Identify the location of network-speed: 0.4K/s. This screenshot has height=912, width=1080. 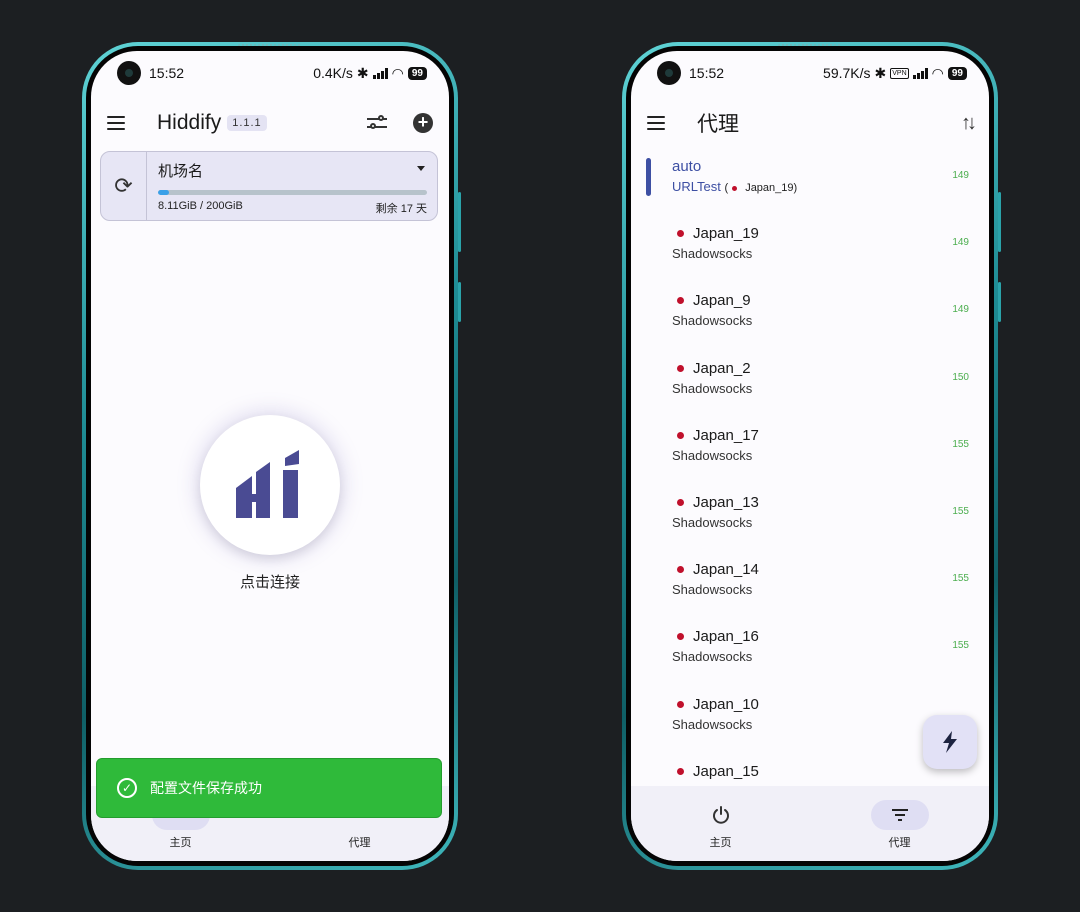
(333, 73).